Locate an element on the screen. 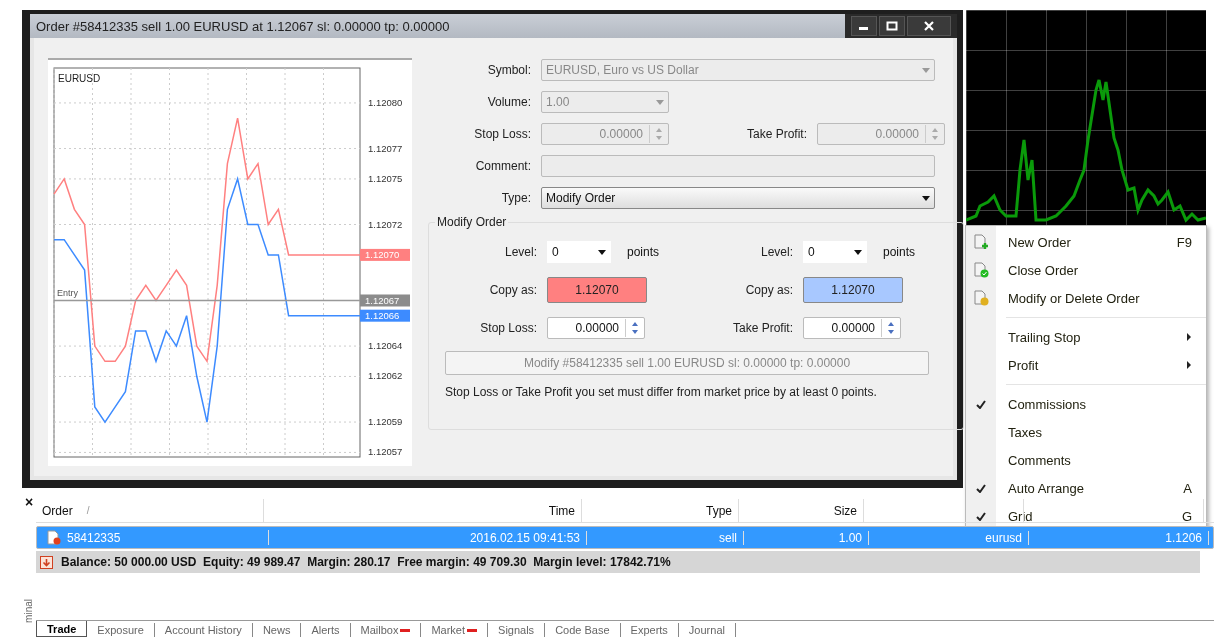 The width and height of the screenshot is (1214, 637). order-icon is located at coordinates (54, 537).